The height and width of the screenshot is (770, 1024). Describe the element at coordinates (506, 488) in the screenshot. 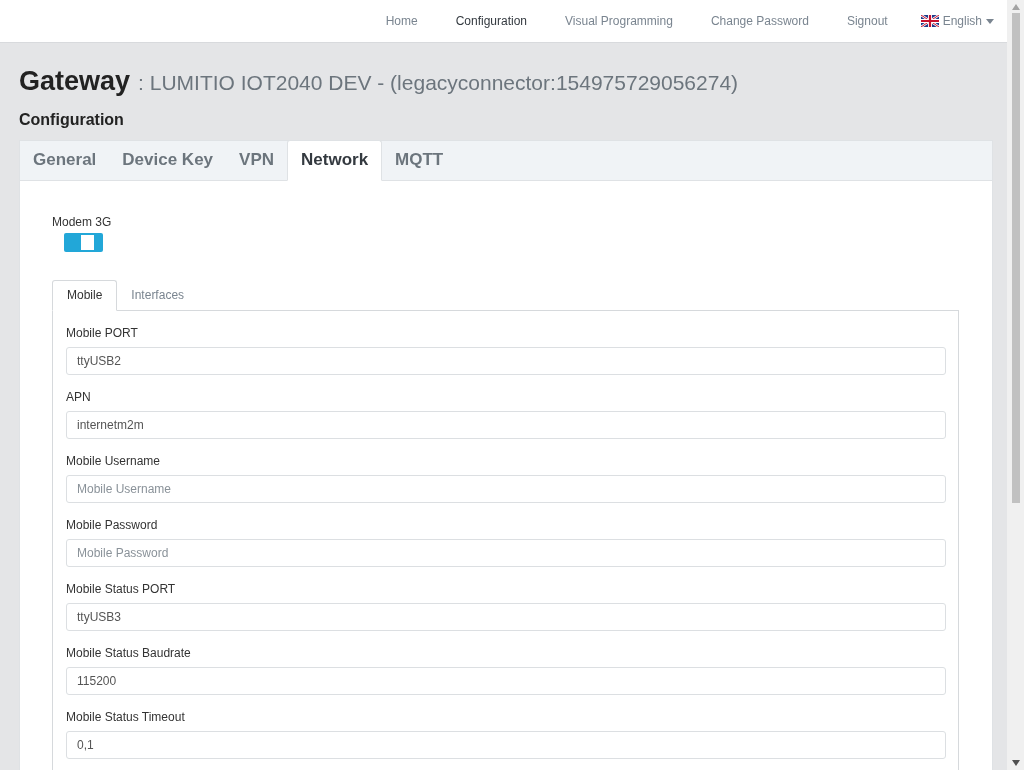

I see `input-field: Mobile Username` at that location.